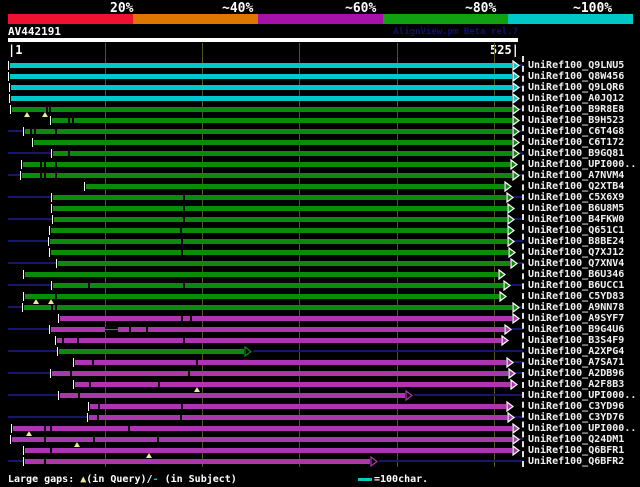 Image resolution: width=640 pixels, height=487 pixels. Describe the element at coordinates (576, 329) in the screenshot. I see `subject-label: UniRef100_B9G4U6` at that location.